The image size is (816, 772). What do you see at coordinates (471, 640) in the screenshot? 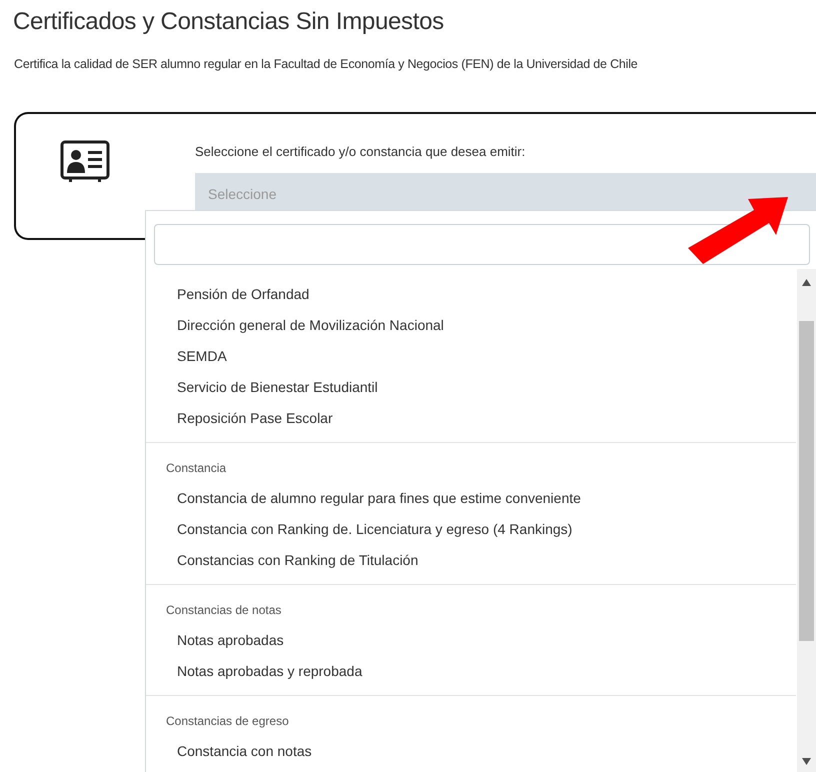
I see `dropdown-option: Notas aprobadas` at bounding box center [471, 640].